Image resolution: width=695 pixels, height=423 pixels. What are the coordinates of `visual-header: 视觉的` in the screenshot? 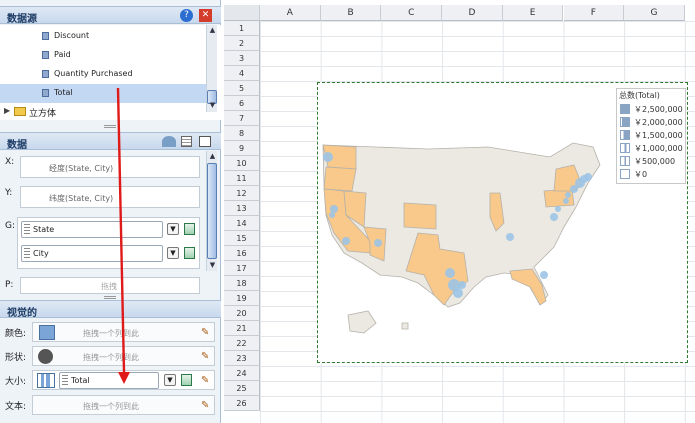 It's located at (110, 309).